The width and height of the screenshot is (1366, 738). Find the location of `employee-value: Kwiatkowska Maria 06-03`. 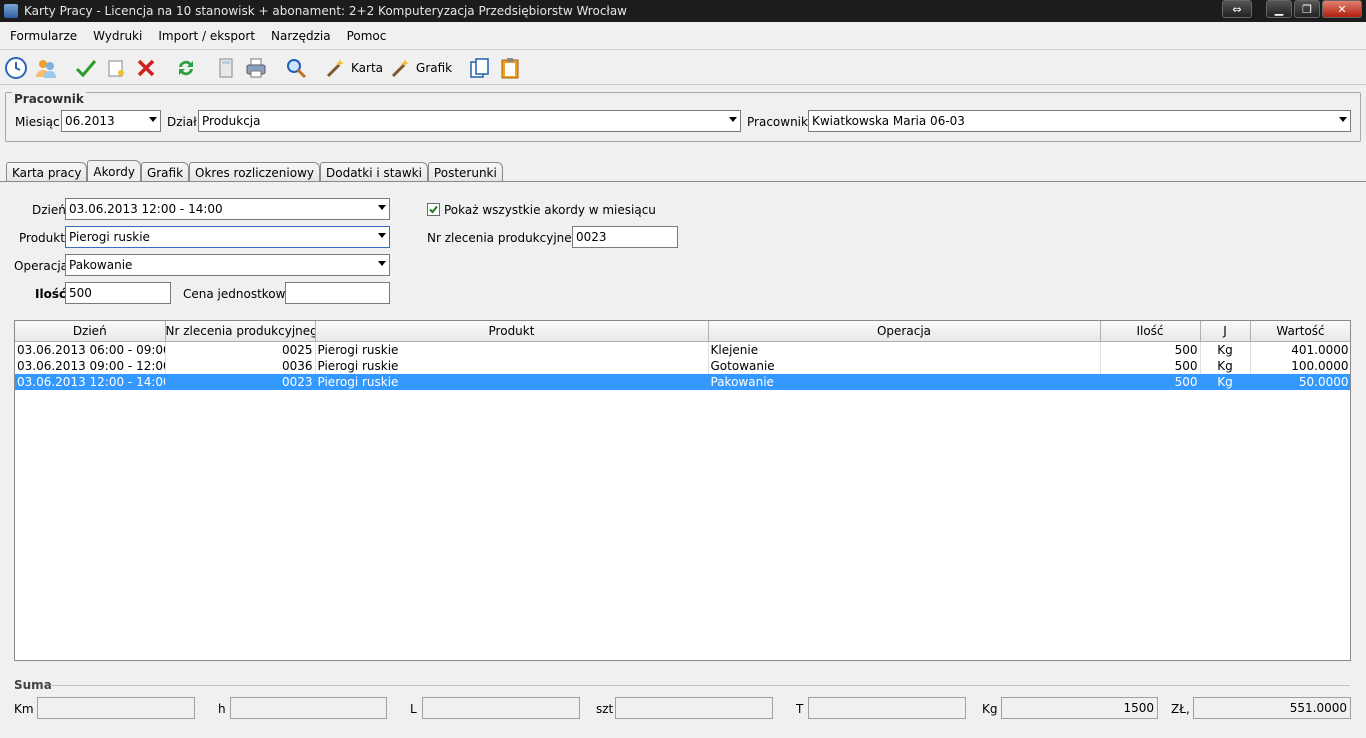

employee-value: Kwiatkowska Maria 06-03 is located at coordinates (888, 121).